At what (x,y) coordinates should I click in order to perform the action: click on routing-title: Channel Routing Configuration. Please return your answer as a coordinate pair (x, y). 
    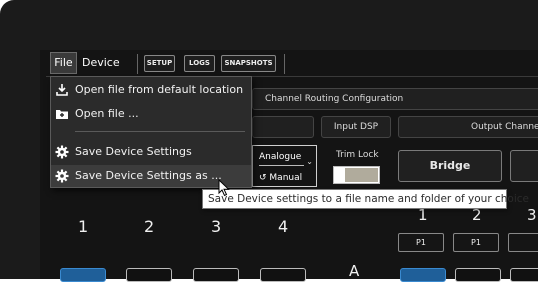
    Looking at the image, I should click on (334, 99).